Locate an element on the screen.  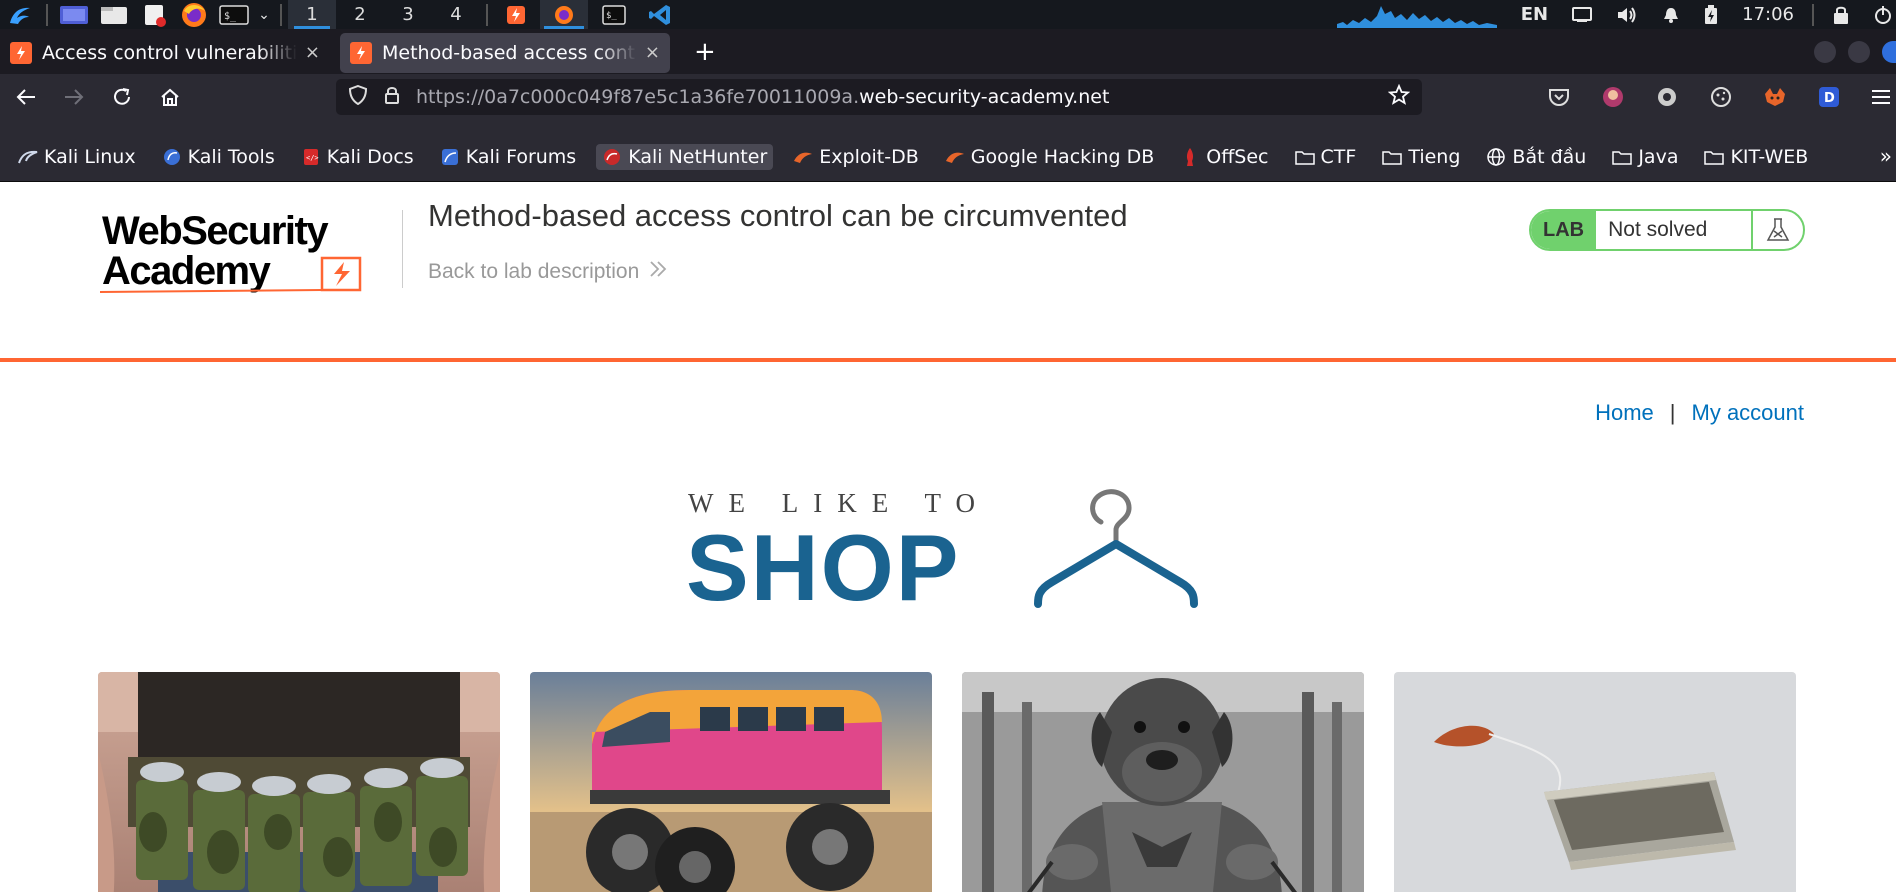
notification-bell-icon is located at coordinates (1671, 15).